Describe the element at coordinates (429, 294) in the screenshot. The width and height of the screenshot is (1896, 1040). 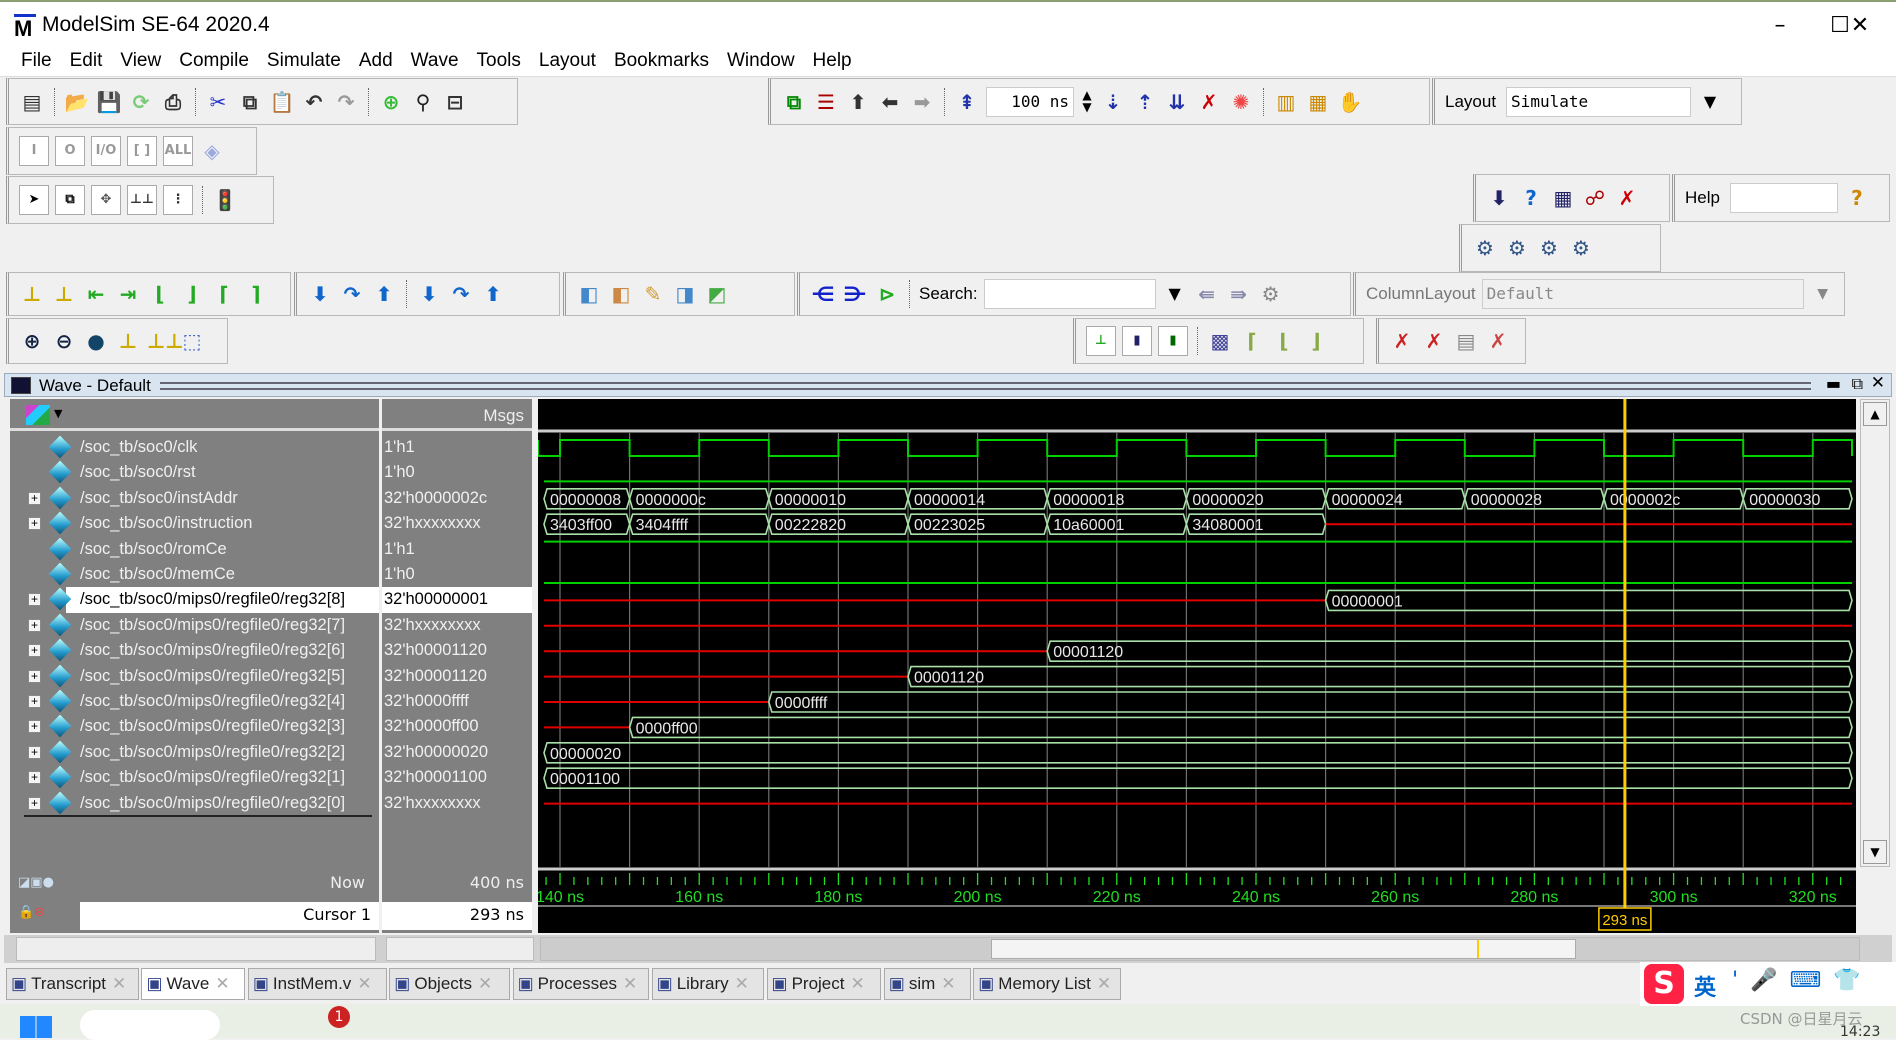
I see `step-into-all-icon: ⬇` at that location.